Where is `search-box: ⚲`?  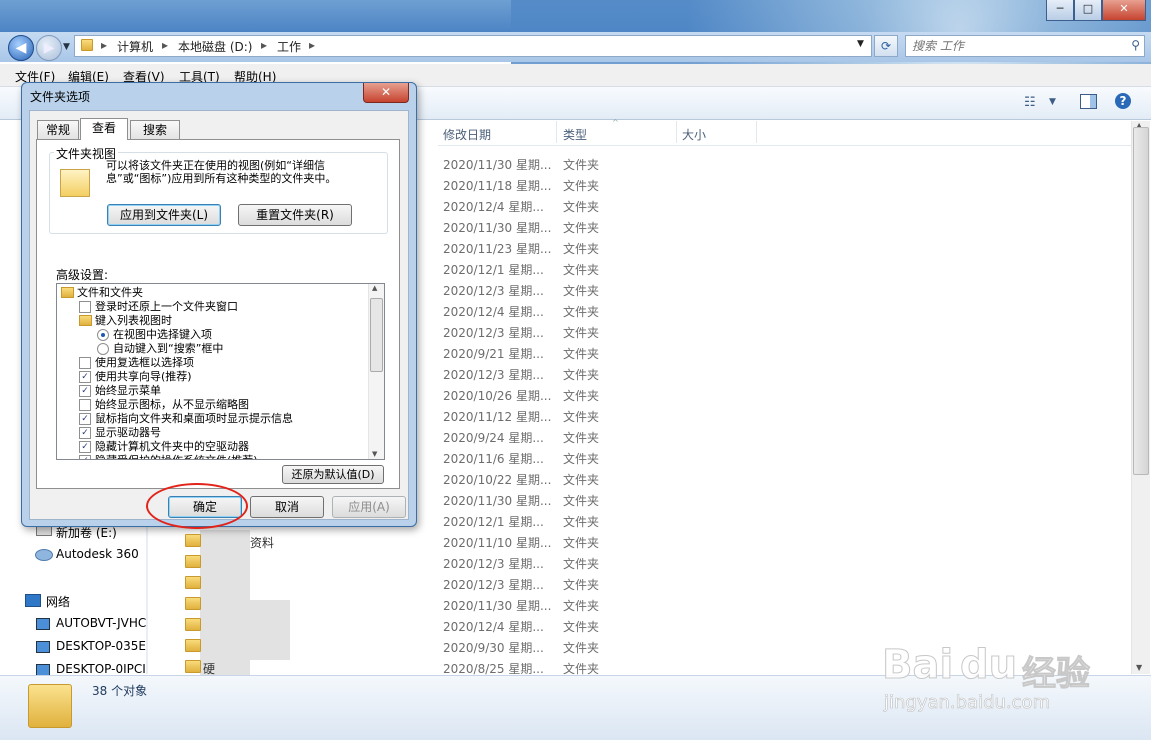 search-box: ⚲ is located at coordinates (1025, 46).